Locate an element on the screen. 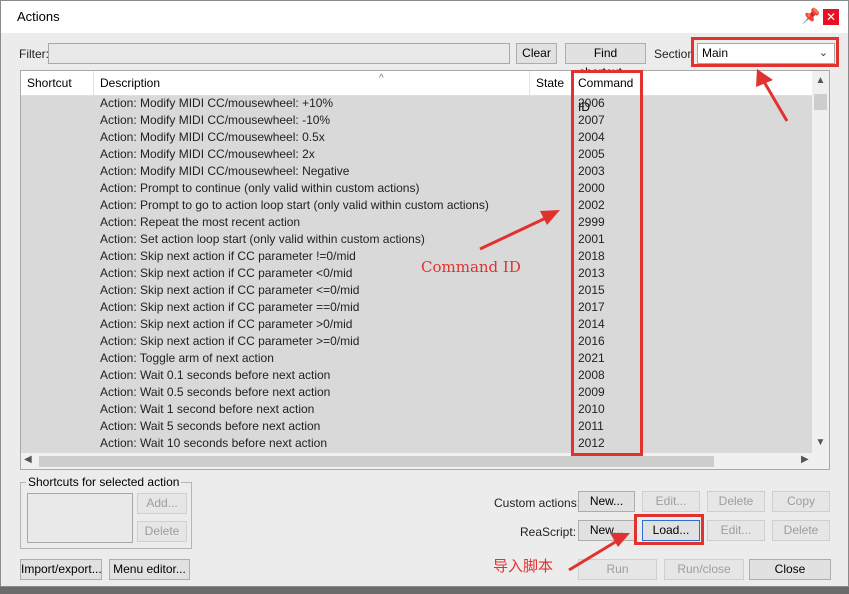 Image resolution: width=849 pixels, height=594 pixels. annotation-command-id-text: Command ID is located at coordinates (471, 267).